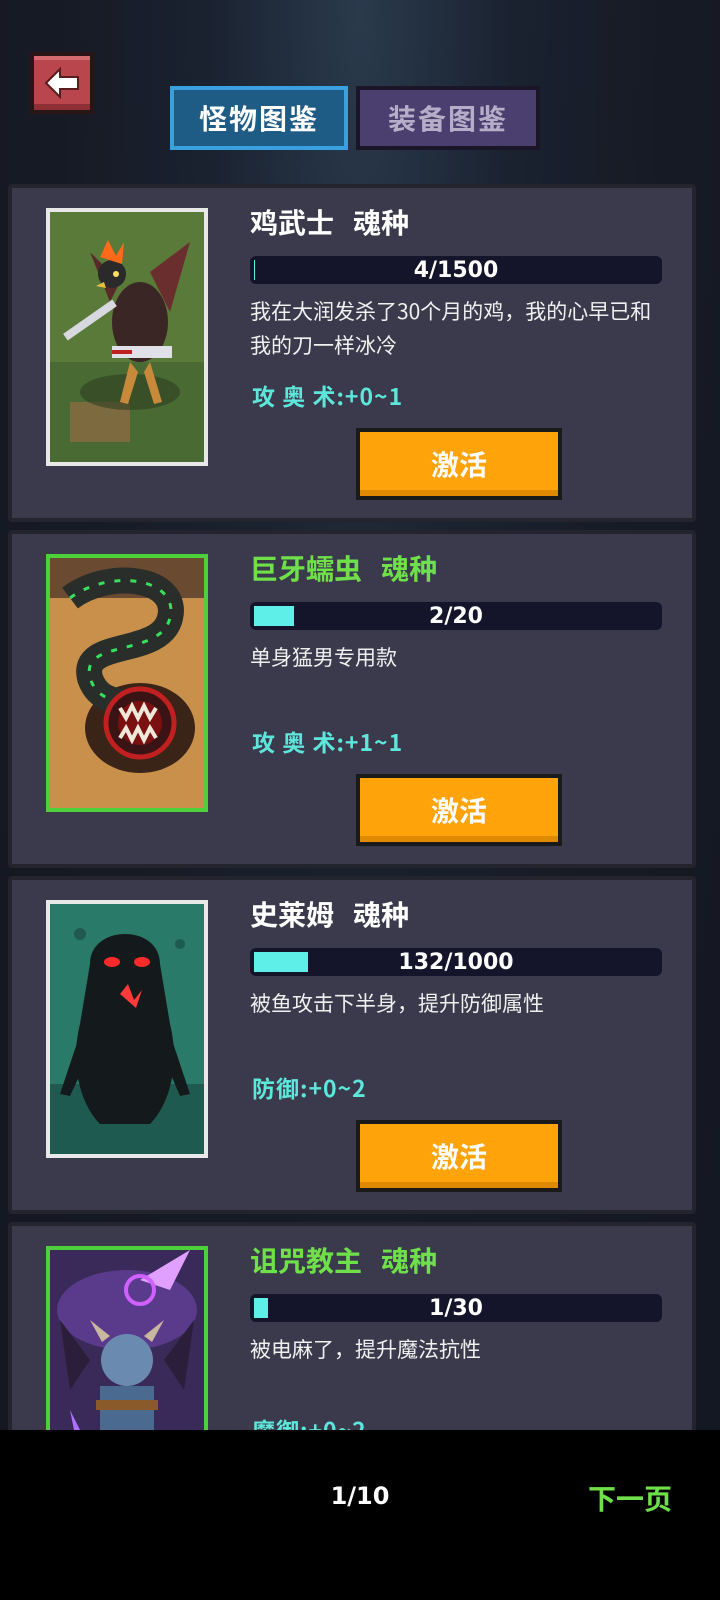 This screenshot has height=1600, width=720. I want to click on monster-name: 巨牙蠕虫 魂种, so click(344, 568).